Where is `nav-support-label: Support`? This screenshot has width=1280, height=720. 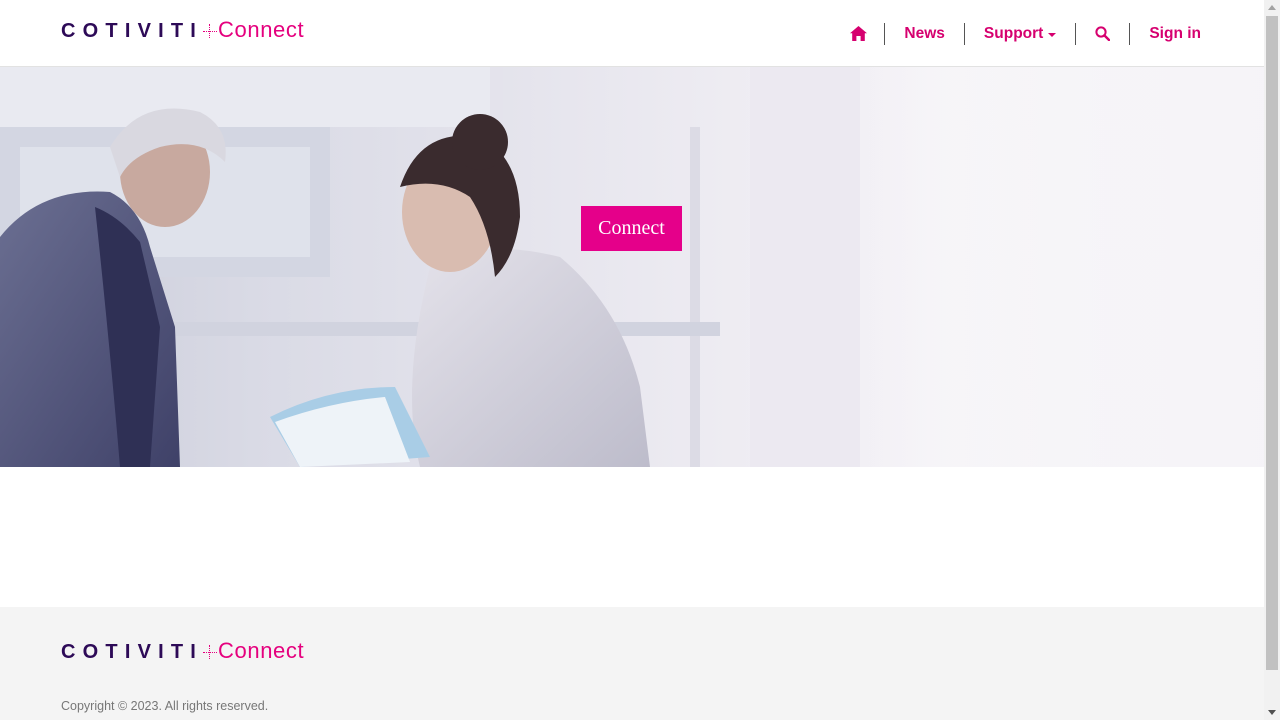 nav-support-label: Support is located at coordinates (1013, 33).